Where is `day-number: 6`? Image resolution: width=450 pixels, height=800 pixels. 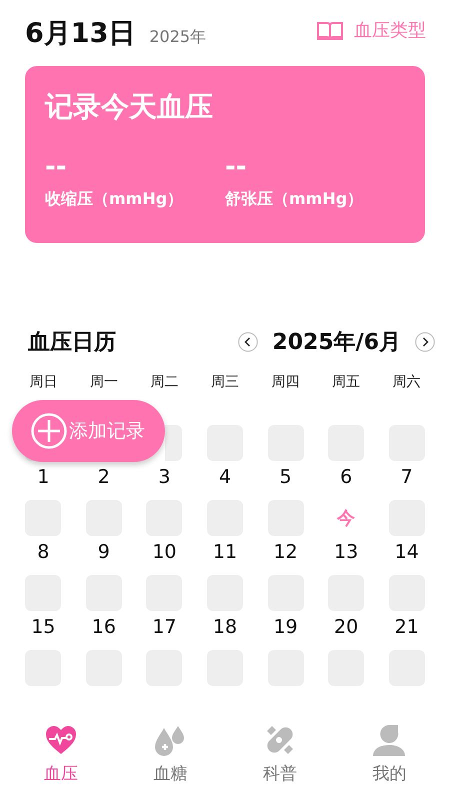
day-number: 6 is located at coordinates (346, 477).